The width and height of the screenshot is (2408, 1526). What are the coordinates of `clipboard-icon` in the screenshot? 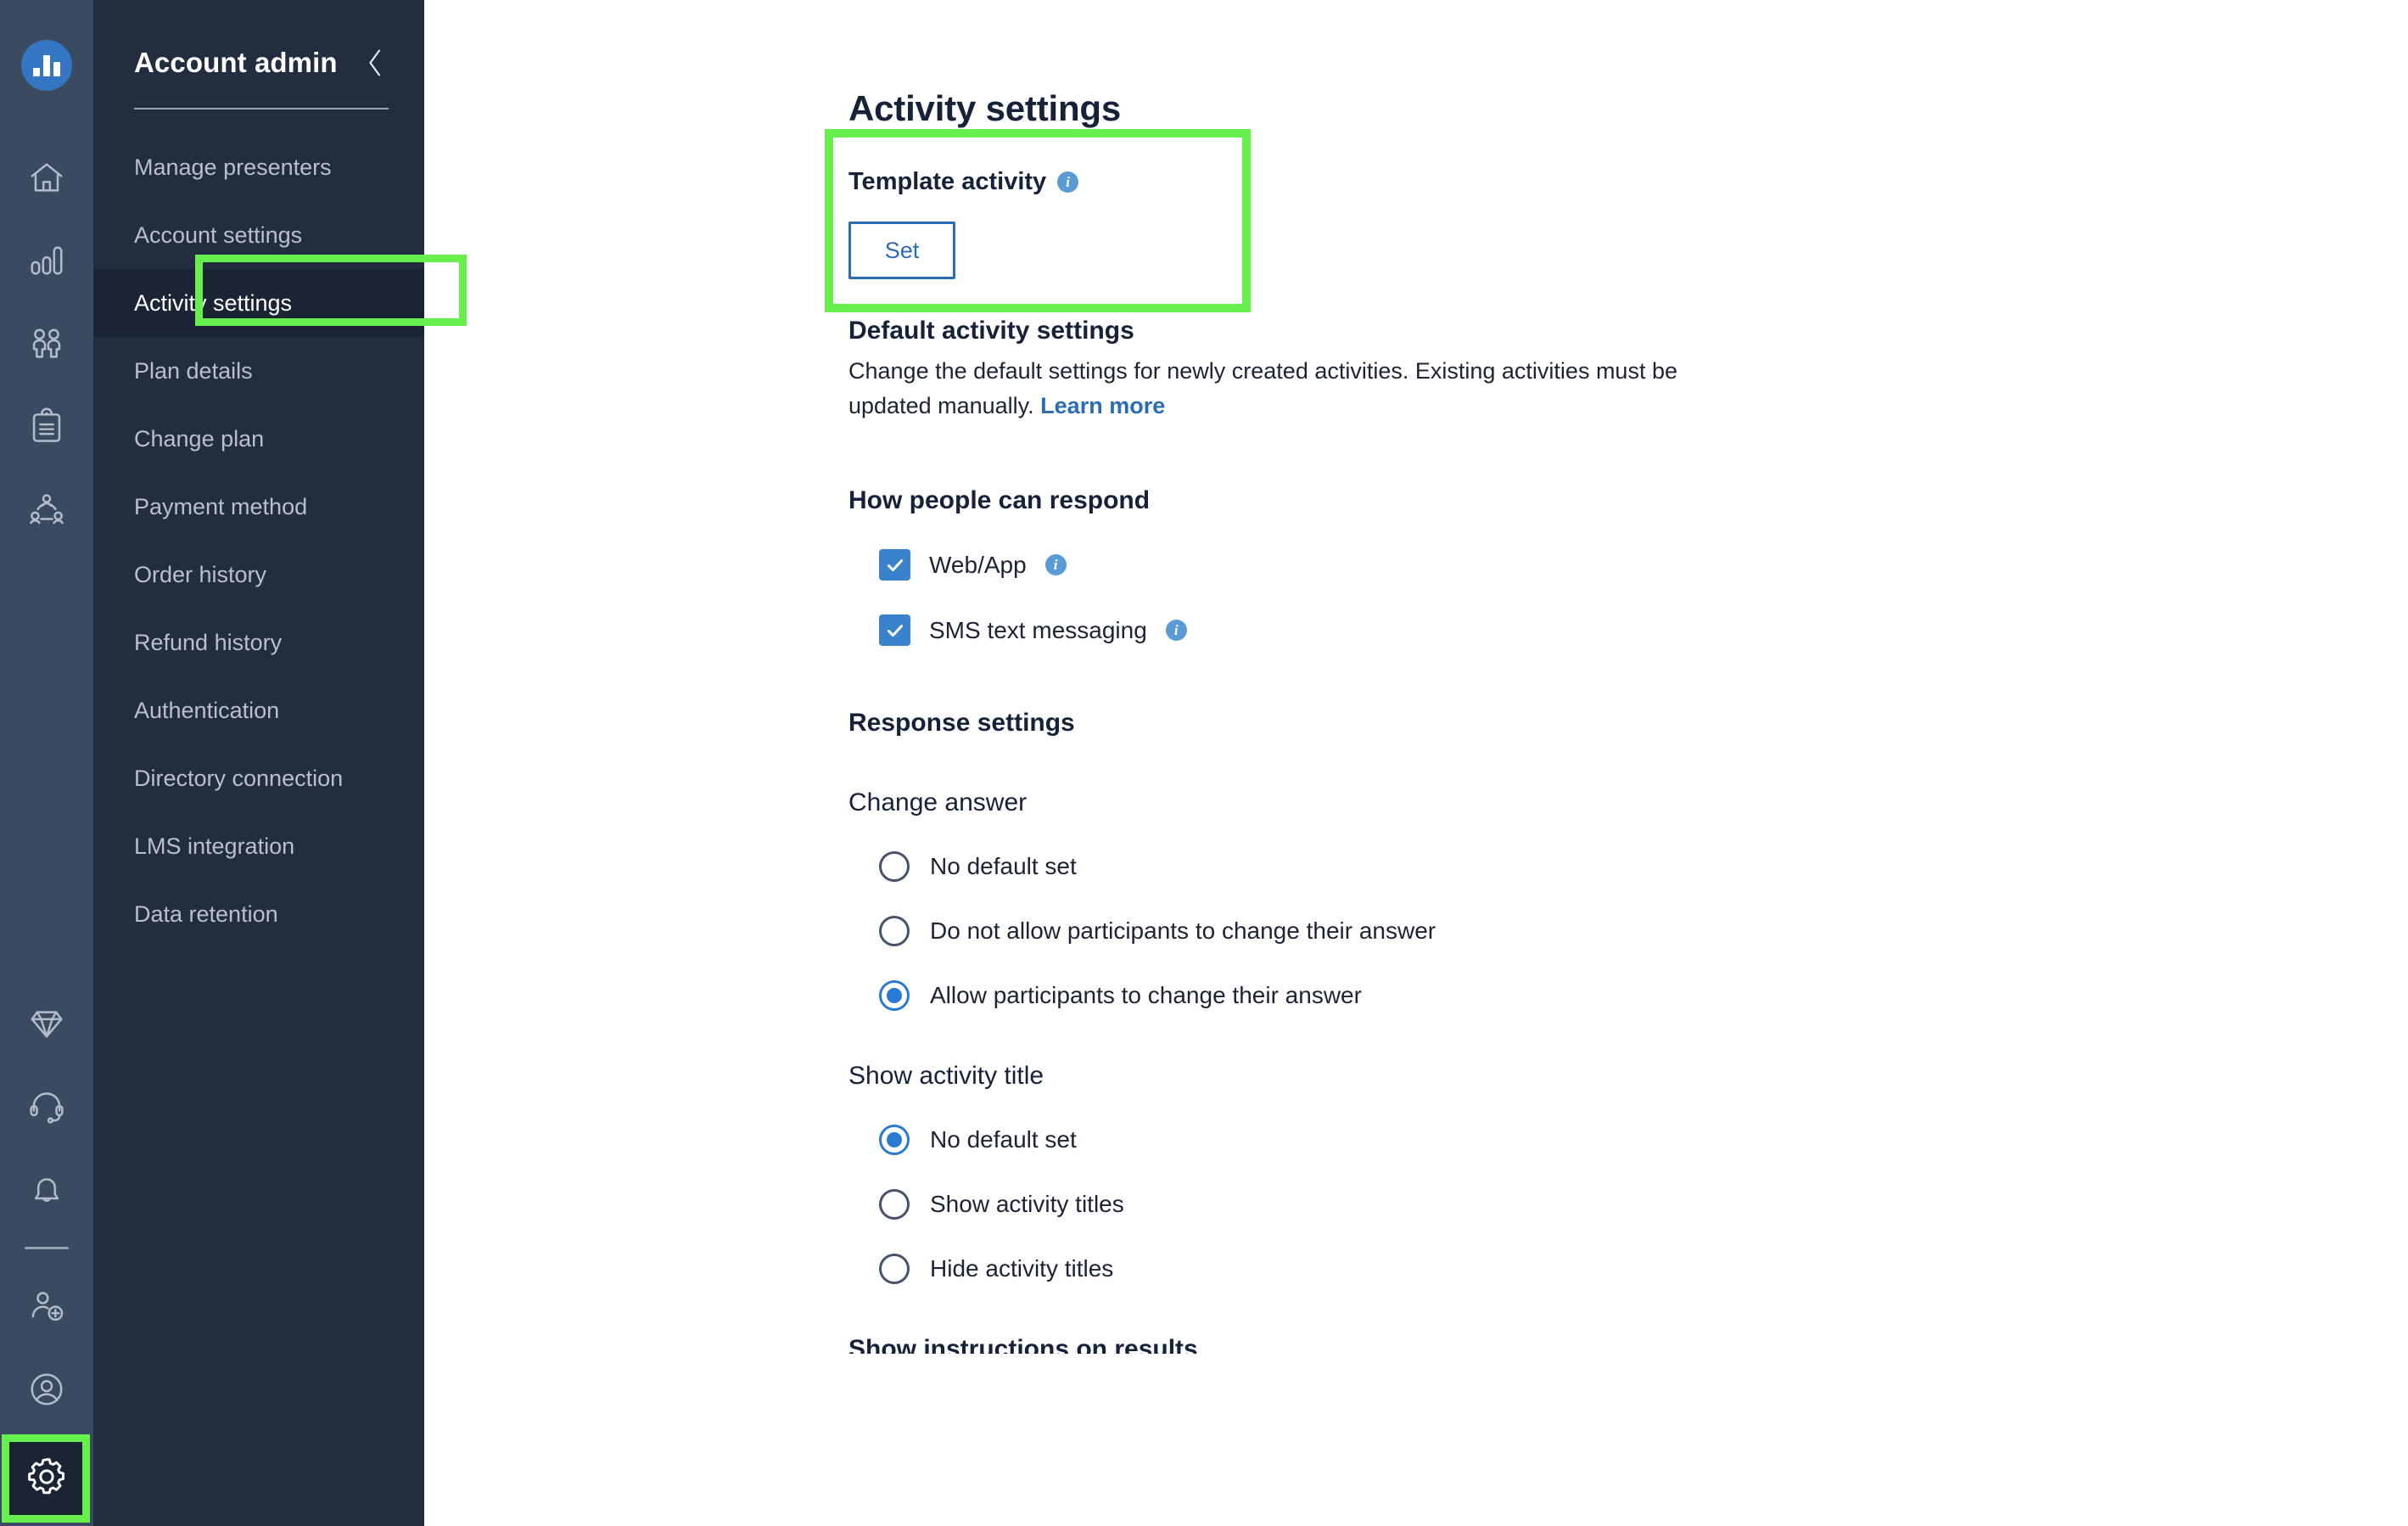 It's located at (46, 426).